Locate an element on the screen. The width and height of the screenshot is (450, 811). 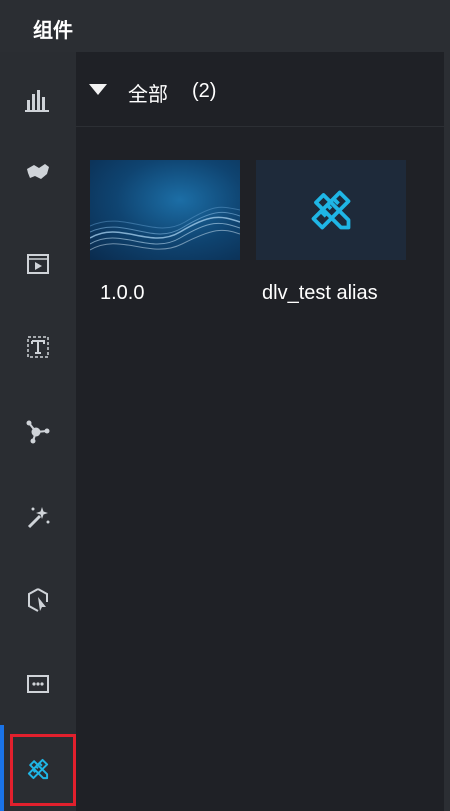
sidebar-item-media is located at coordinates (38, 264).